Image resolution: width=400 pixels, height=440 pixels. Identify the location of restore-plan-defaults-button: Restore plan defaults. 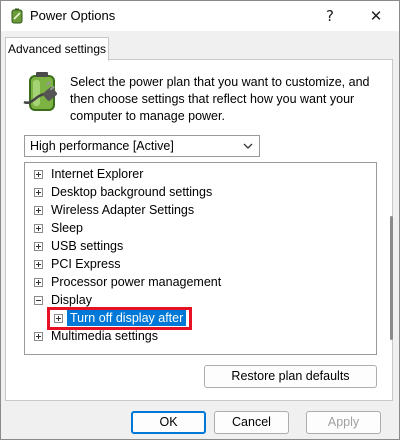
(290, 376).